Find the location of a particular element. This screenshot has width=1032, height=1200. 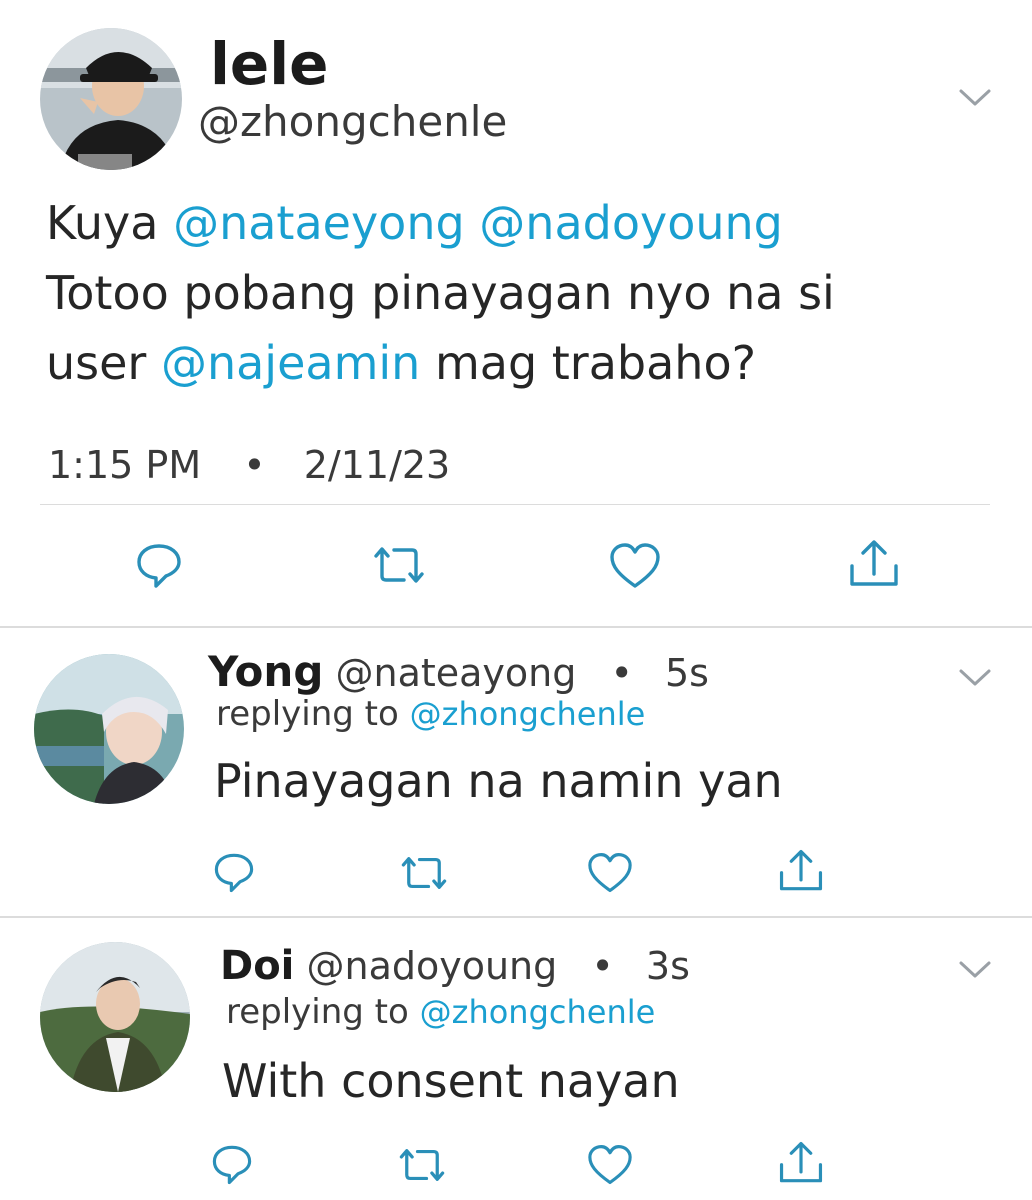

tweet-line-1: Kuya @nataeyong @nadoyoung is located at coordinates (526, 223).